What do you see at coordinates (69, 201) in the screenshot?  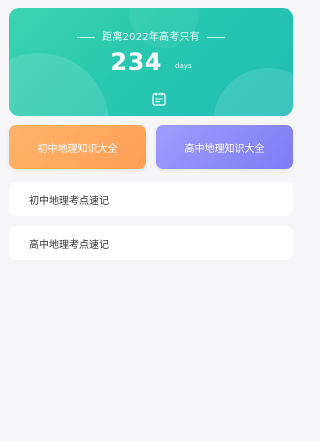 I see `list-item-label: 初中地理考点速记` at bounding box center [69, 201].